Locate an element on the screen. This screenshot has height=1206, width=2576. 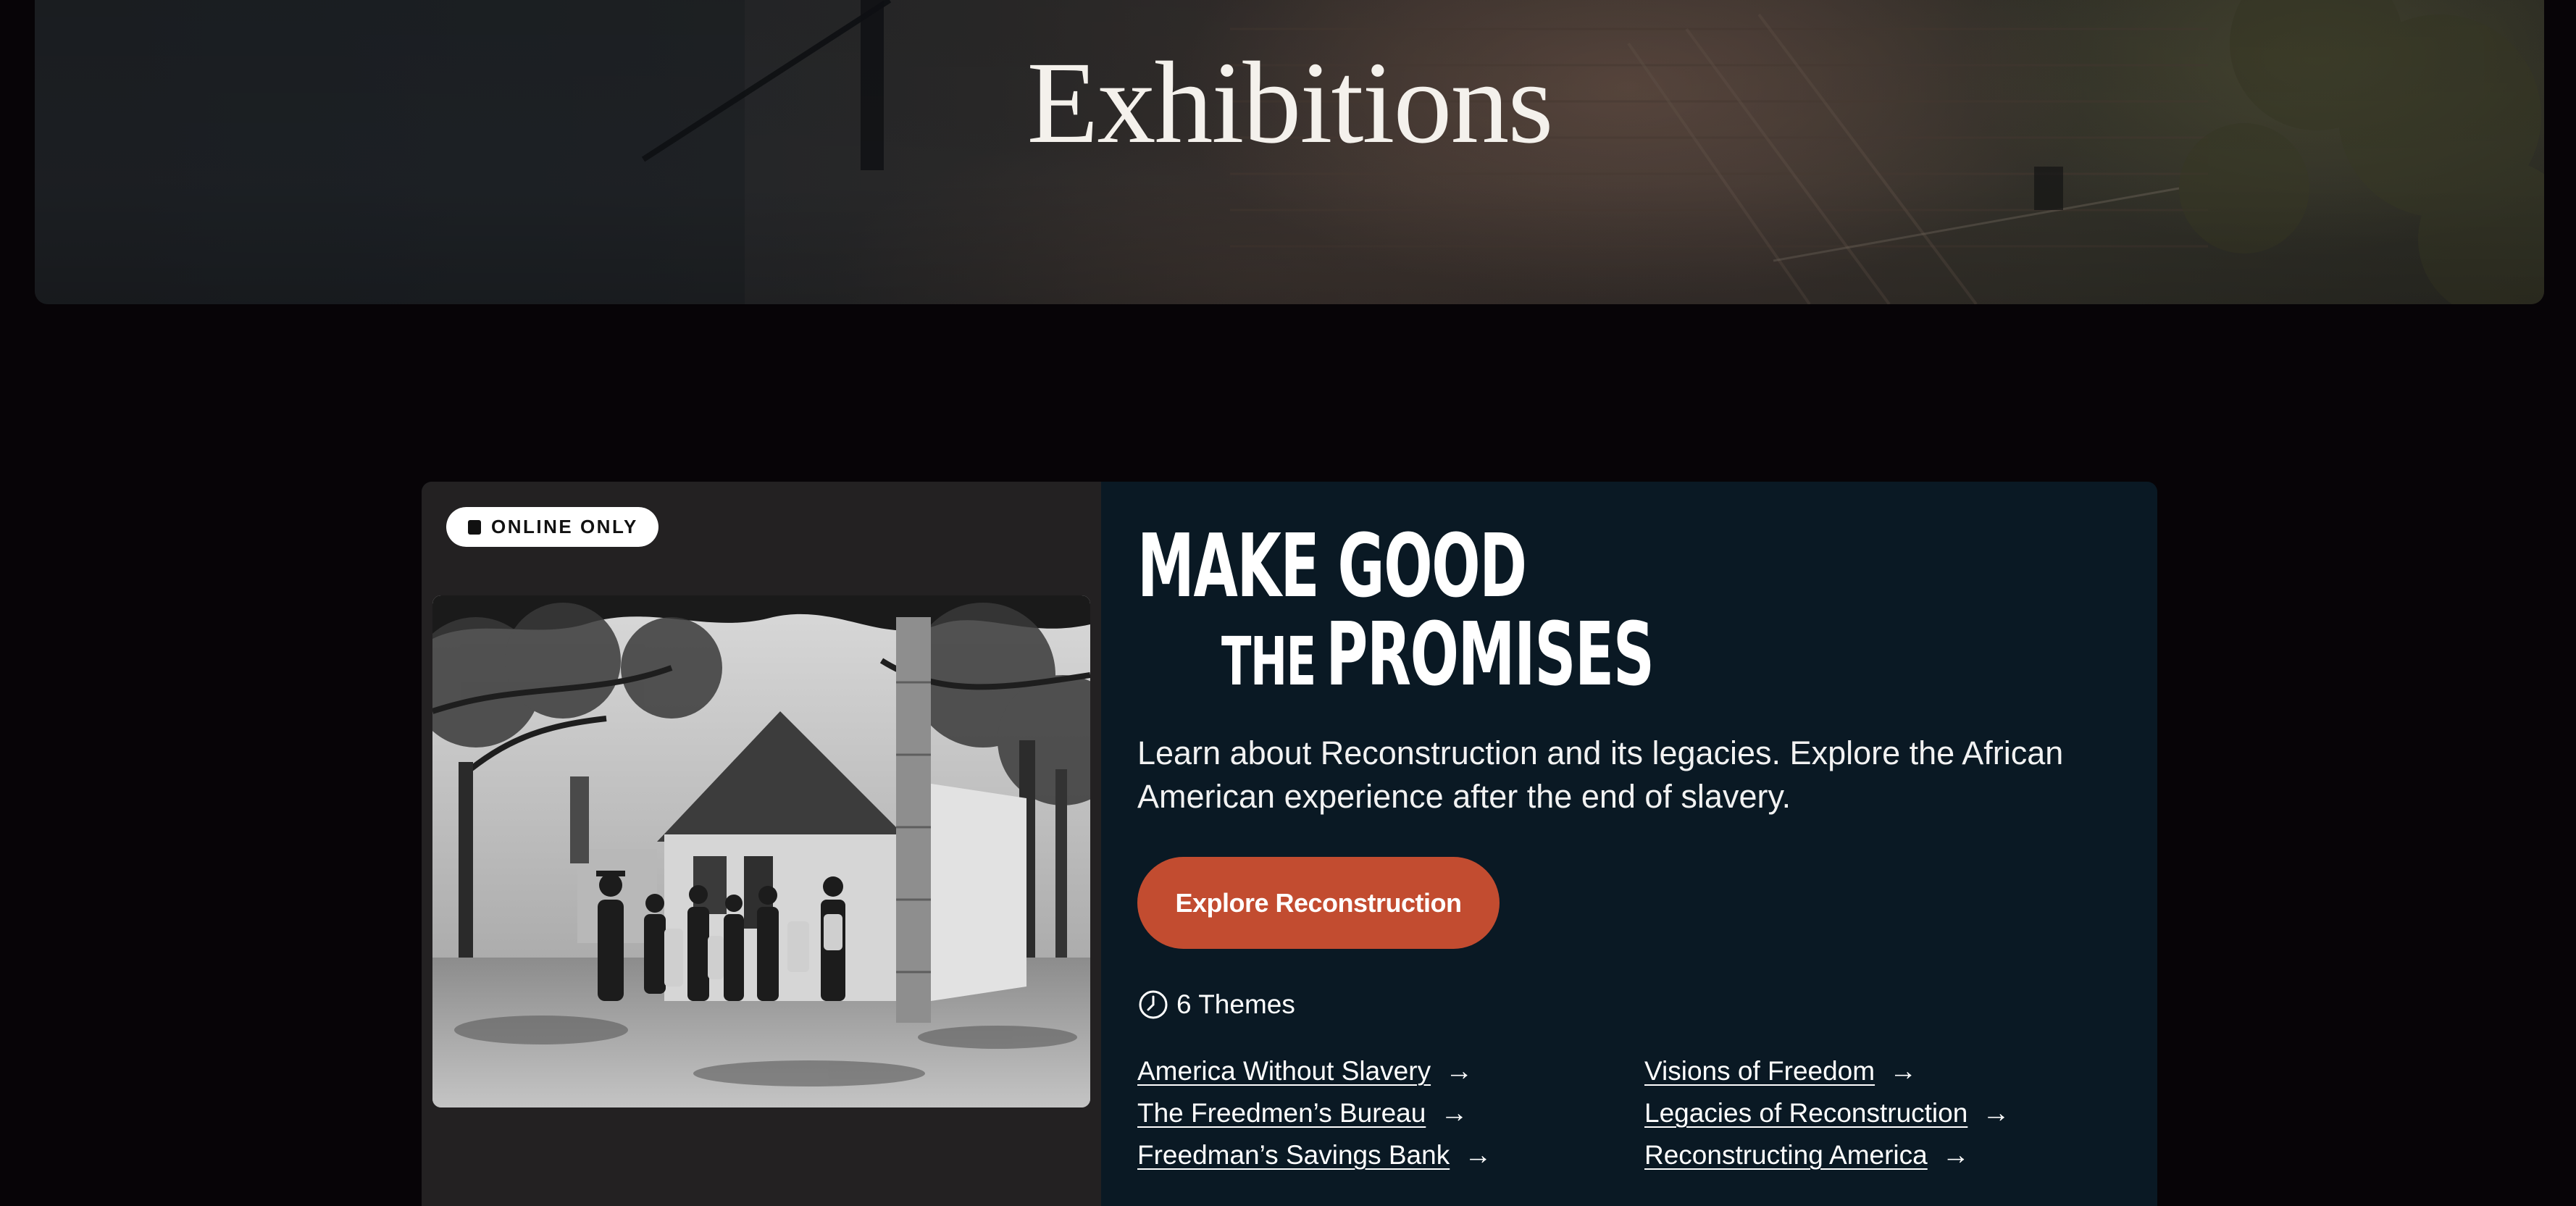
exhibition-title-emphasis: PROMISES is located at coordinates (1490, 655).